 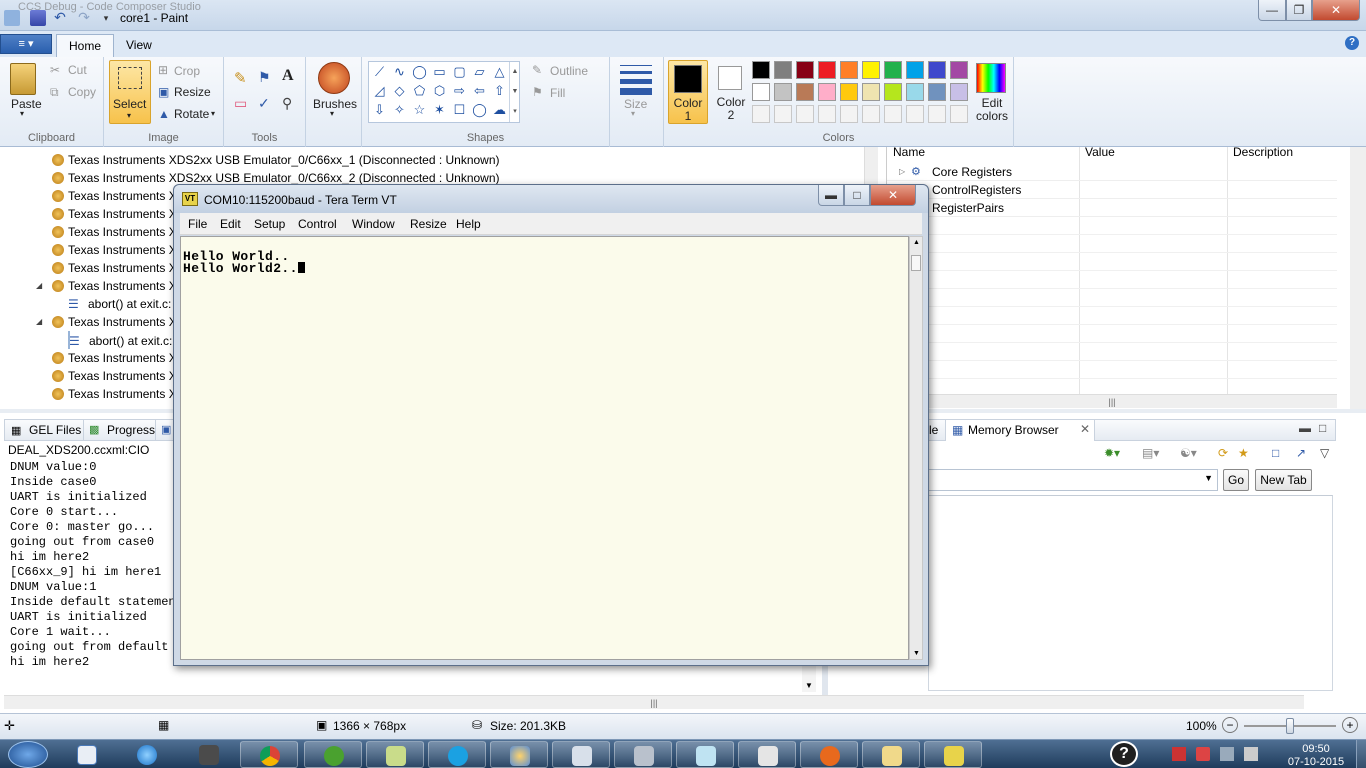 I want to click on brushes-dropdown-icon: ▾, so click(x=332, y=113).